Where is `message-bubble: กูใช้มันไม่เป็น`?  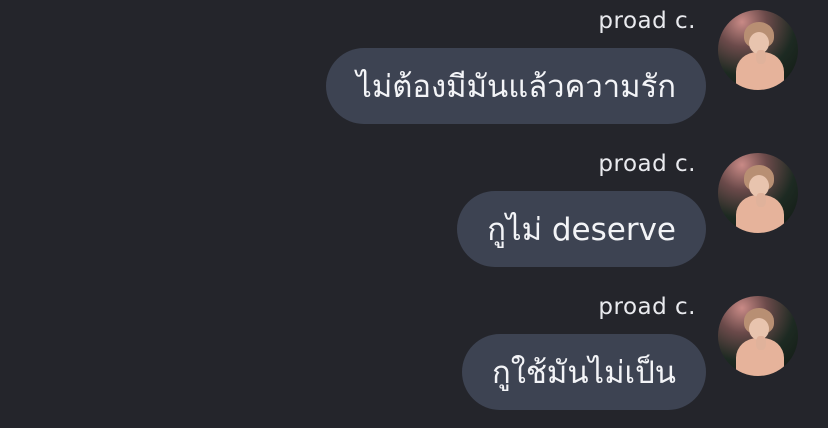 message-bubble: กูใช้มันไม่เป็น is located at coordinates (583, 372).